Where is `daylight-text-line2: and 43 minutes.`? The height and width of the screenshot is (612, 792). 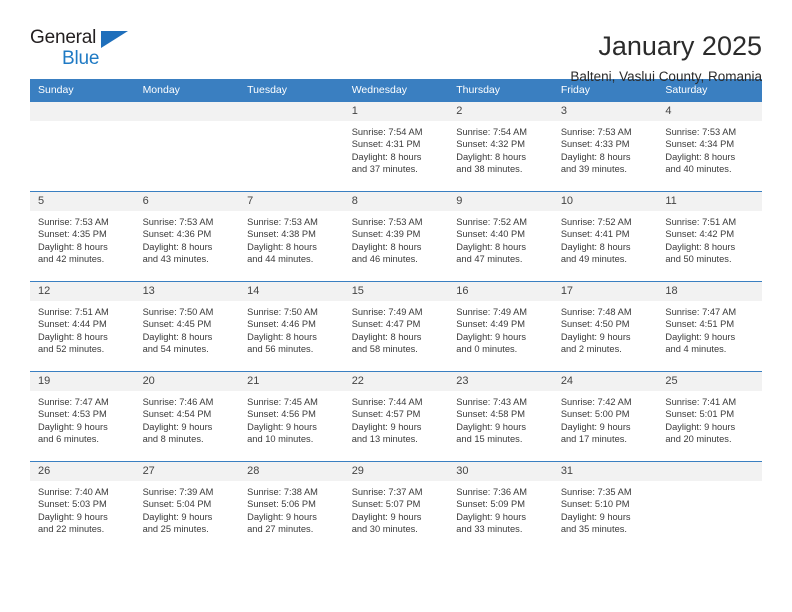 daylight-text-line2: and 43 minutes. is located at coordinates (175, 259).